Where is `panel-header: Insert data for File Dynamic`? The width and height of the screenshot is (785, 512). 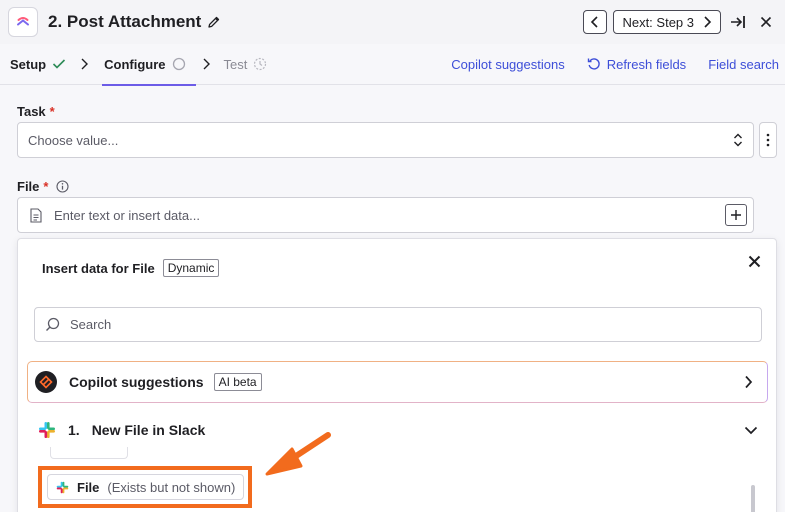 panel-header: Insert data for File Dynamic is located at coordinates (131, 268).